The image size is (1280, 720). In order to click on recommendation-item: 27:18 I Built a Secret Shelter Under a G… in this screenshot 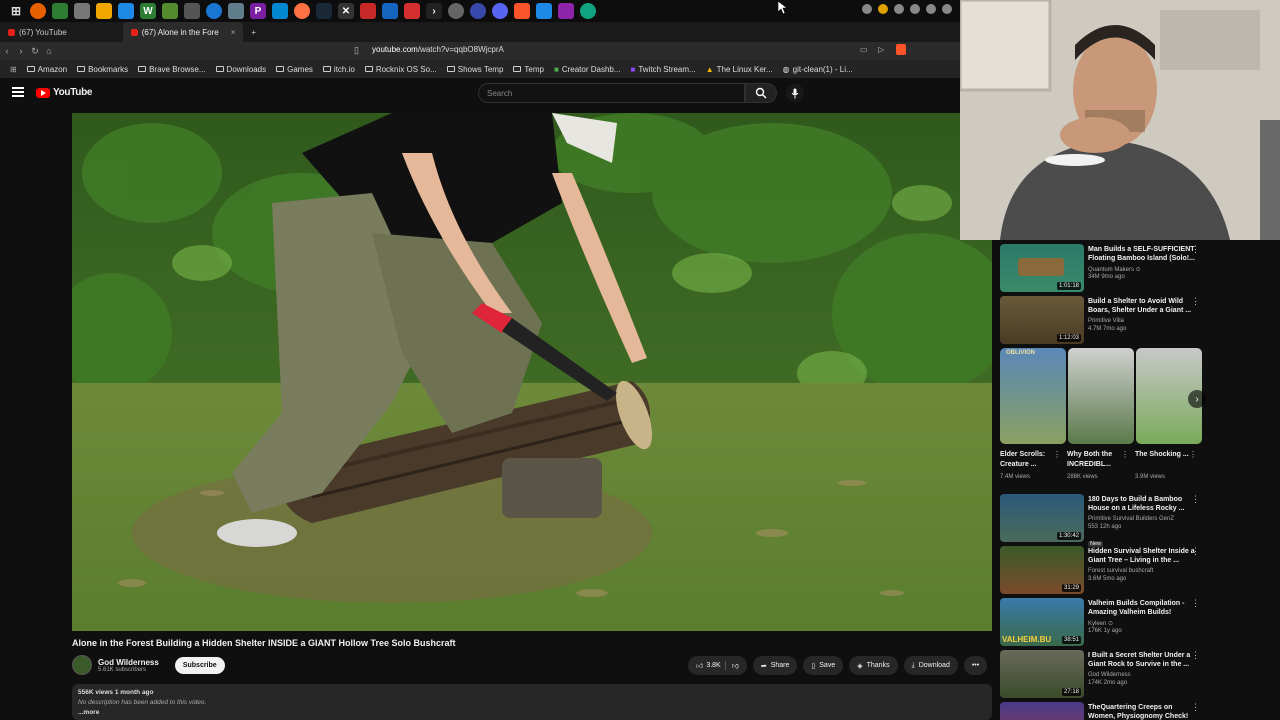, I will do `click(1105, 674)`.